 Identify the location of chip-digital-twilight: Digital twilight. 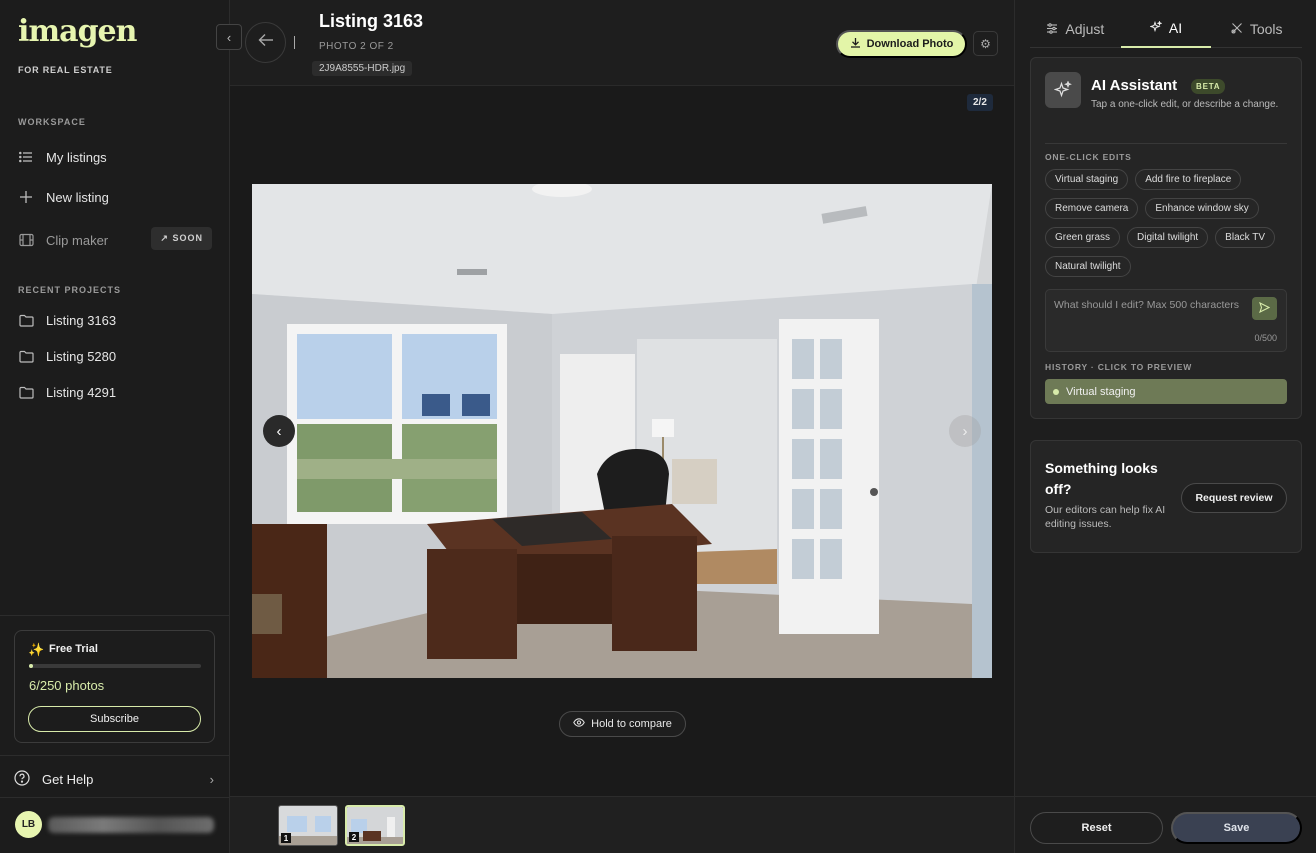
(1168, 237).